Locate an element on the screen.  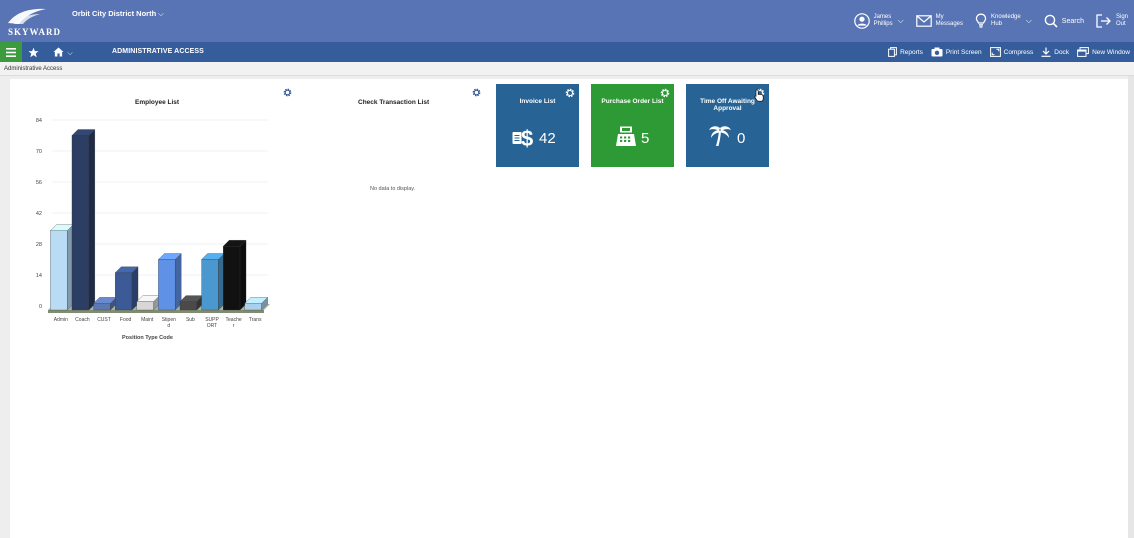
invoice-list-tile: Invoice List $ 42 is located at coordinates (537, 125).